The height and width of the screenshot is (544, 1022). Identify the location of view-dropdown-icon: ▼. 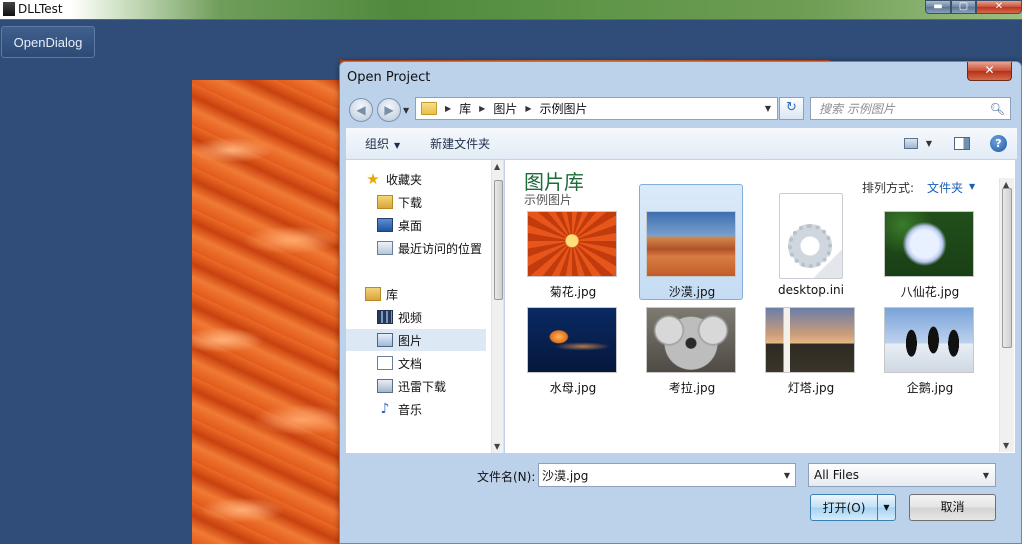
(929, 143).